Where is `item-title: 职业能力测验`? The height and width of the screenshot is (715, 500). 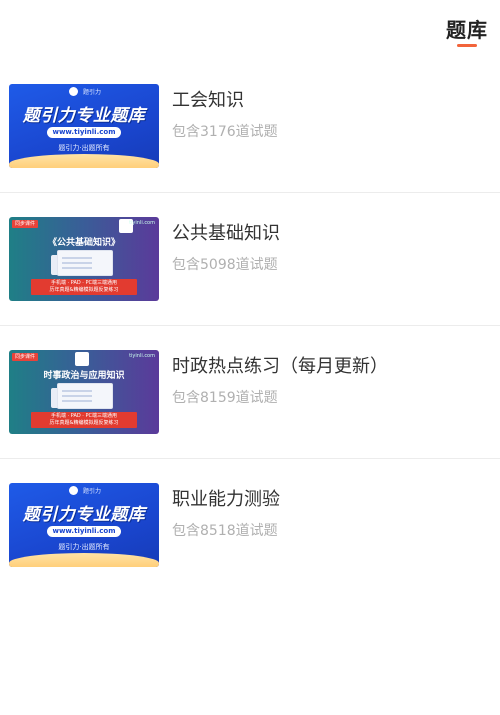
item-title: 职业能力测验 is located at coordinates (226, 499).